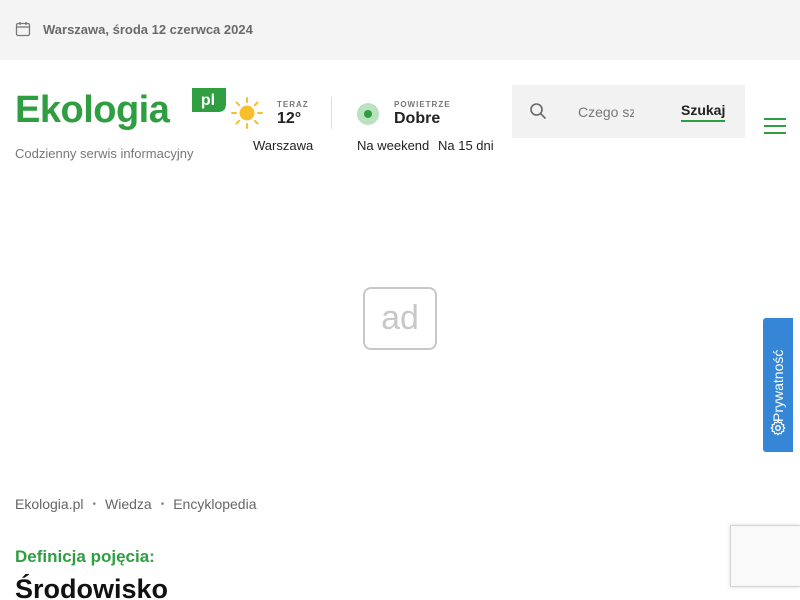  I want to click on breadcrumb-home: Ekologia.pl, so click(49, 504).